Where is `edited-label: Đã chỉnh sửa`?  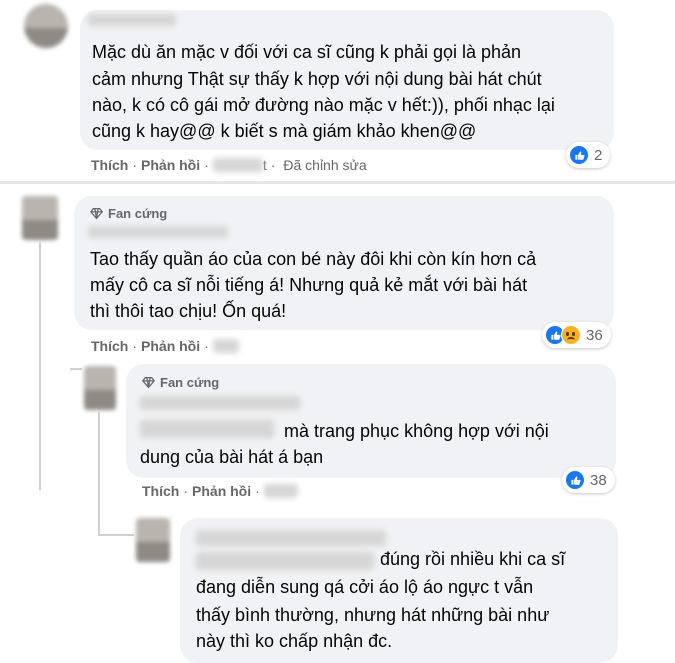 edited-label: Đã chỉnh sửa is located at coordinates (325, 165).